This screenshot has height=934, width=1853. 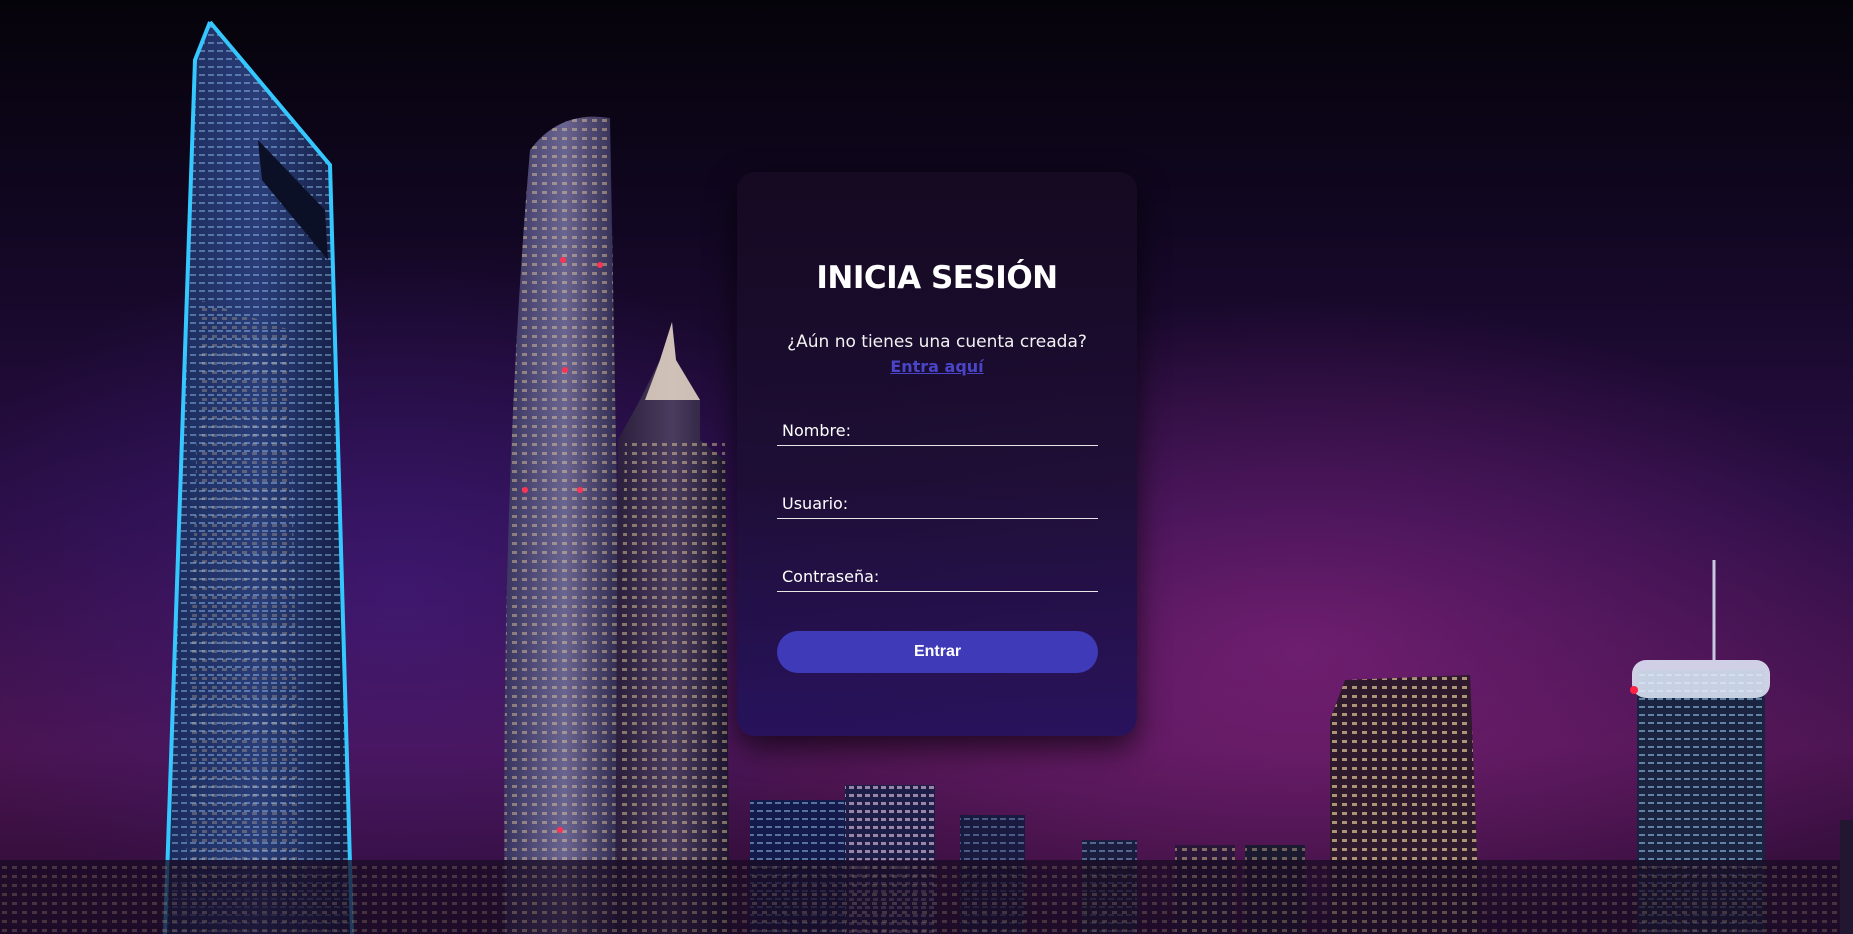 What do you see at coordinates (831, 576) in the screenshot?
I see `contrasena-field-label: Contraseña:` at bounding box center [831, 576].